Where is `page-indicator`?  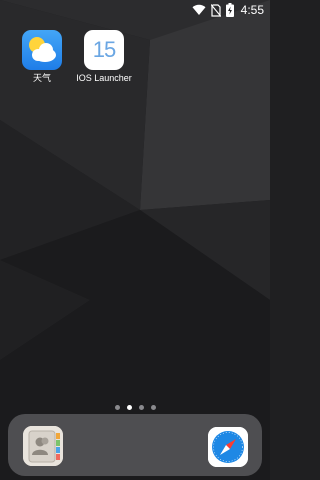
page-indicator is located at coordinates (135, 408).